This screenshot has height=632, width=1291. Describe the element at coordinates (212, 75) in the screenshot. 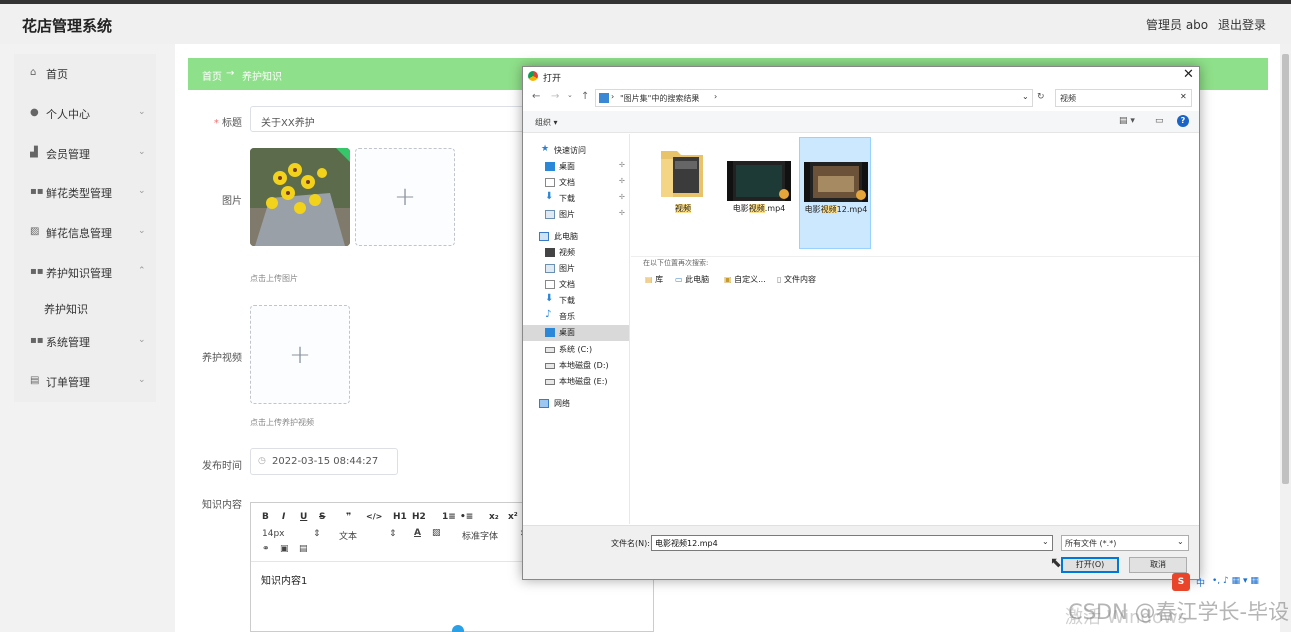

I see `breadcrumb-home: 首页` at that location.